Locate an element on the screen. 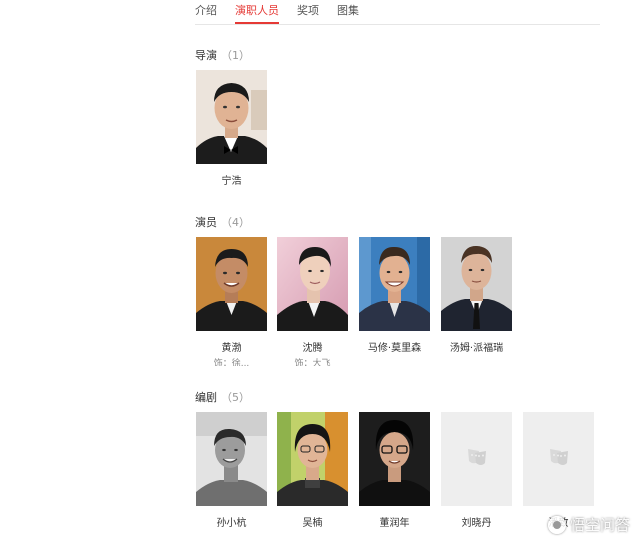 The width and height of the screenshot is (640, 549). watermark-text: 悟空问答 is located at coordinates (599, 525).